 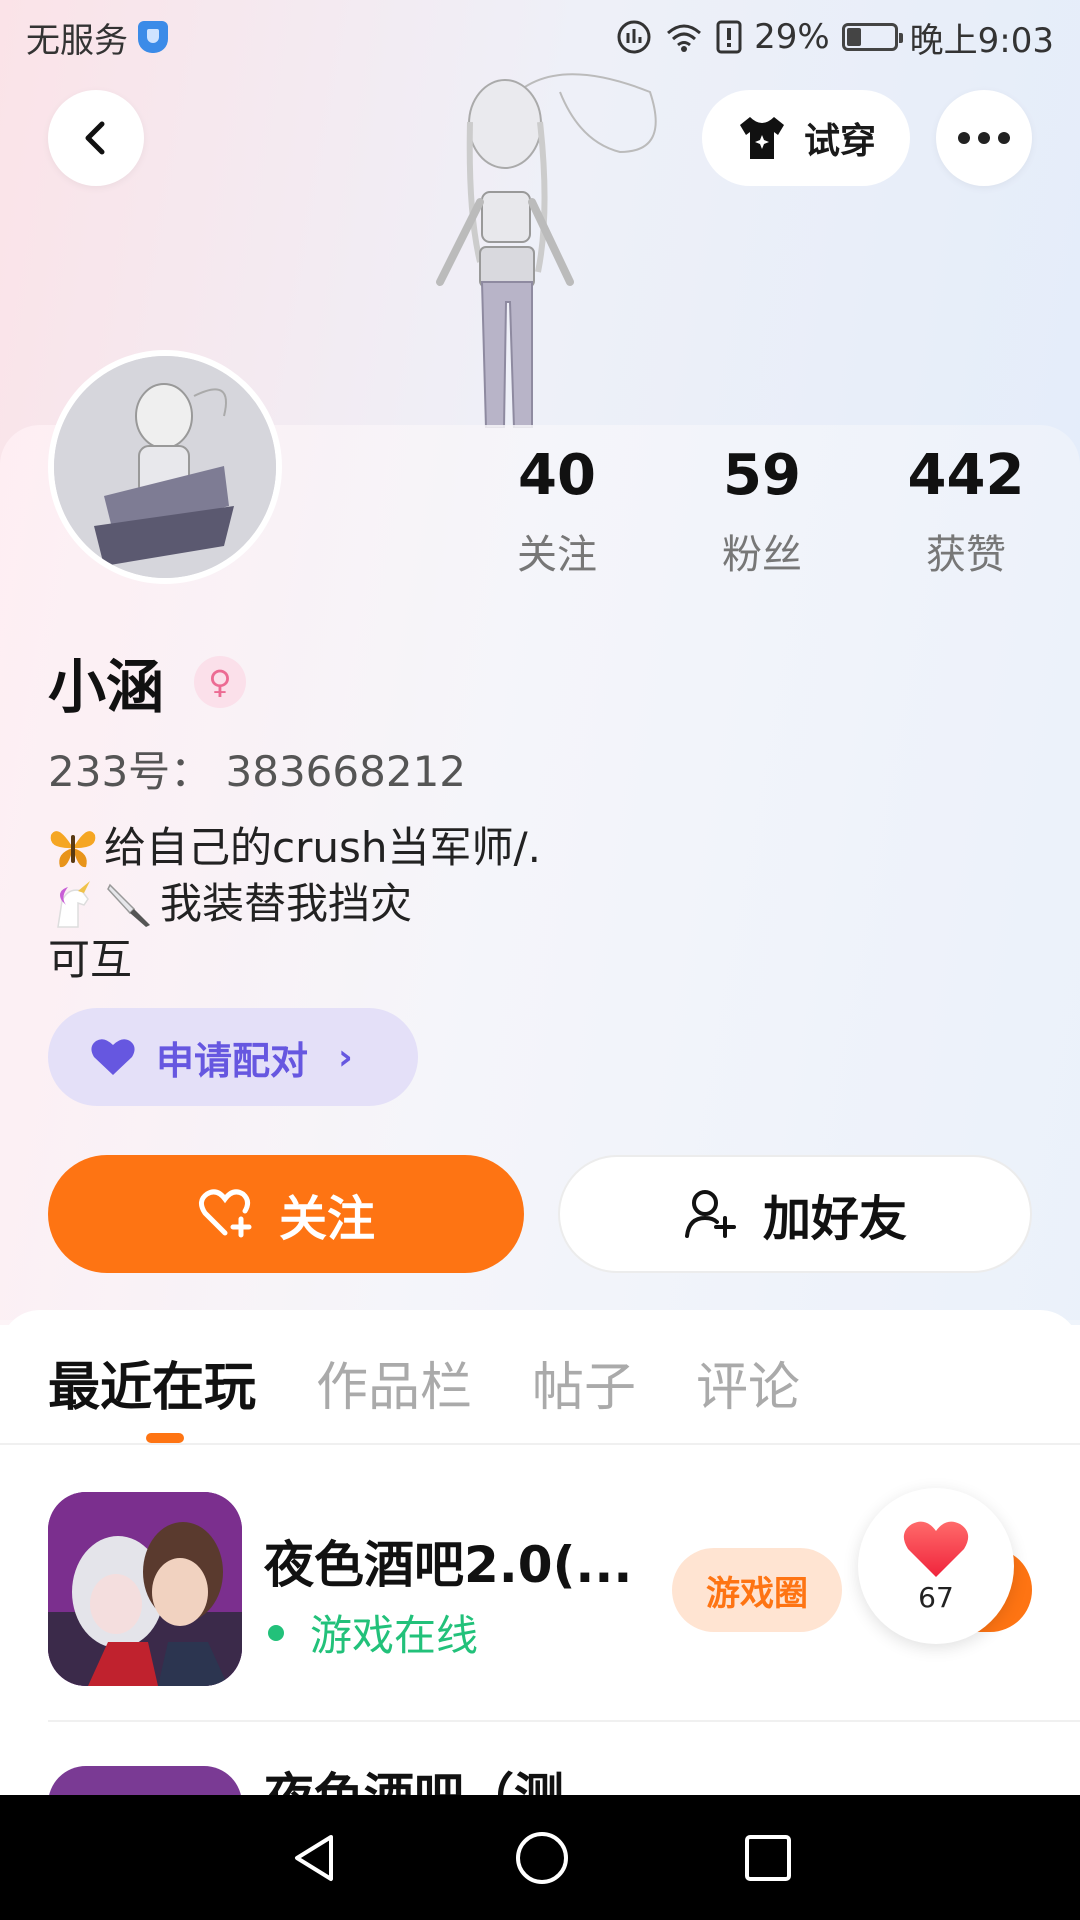 What do you see at coordinates (557, 510) in the screenshot?
I see `stat-following: 40 关注` at bounding box center [557, 510].